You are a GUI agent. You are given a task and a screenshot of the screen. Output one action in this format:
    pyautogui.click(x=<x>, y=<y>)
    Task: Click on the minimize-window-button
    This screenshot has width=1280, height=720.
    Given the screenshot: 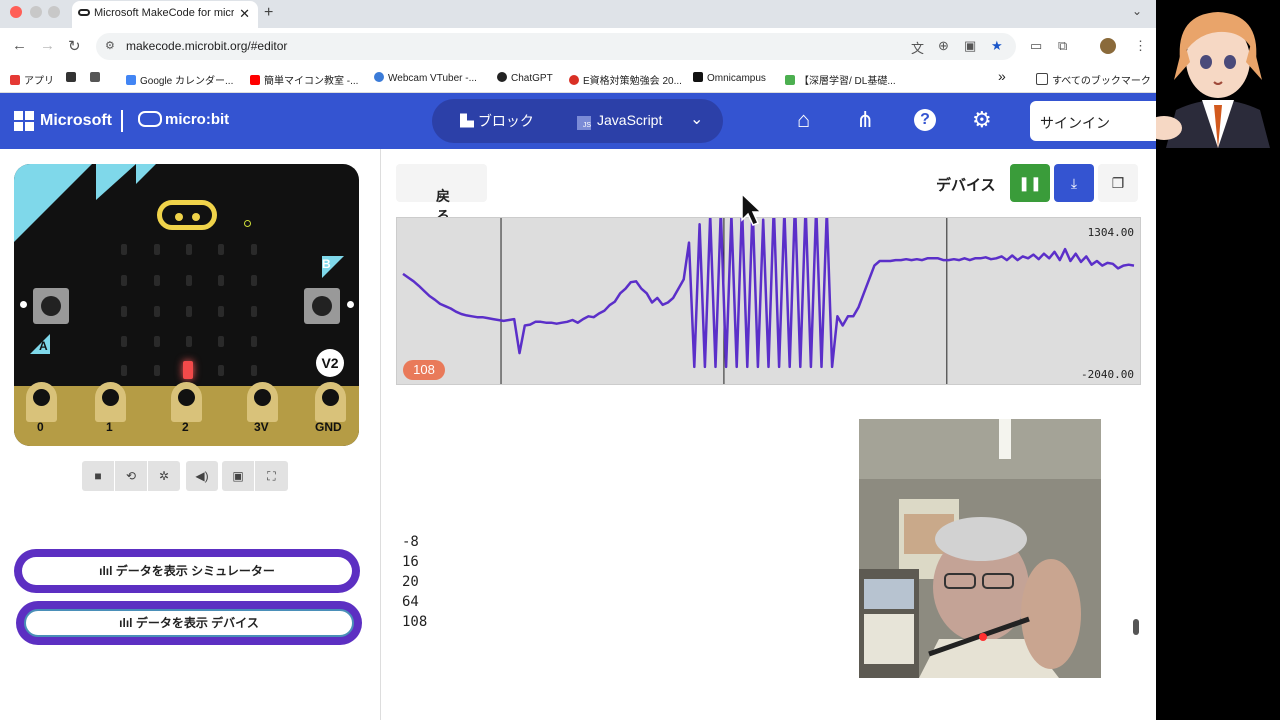 What is the action you would take?
    pyautogui.click(x=36, y=12)
    